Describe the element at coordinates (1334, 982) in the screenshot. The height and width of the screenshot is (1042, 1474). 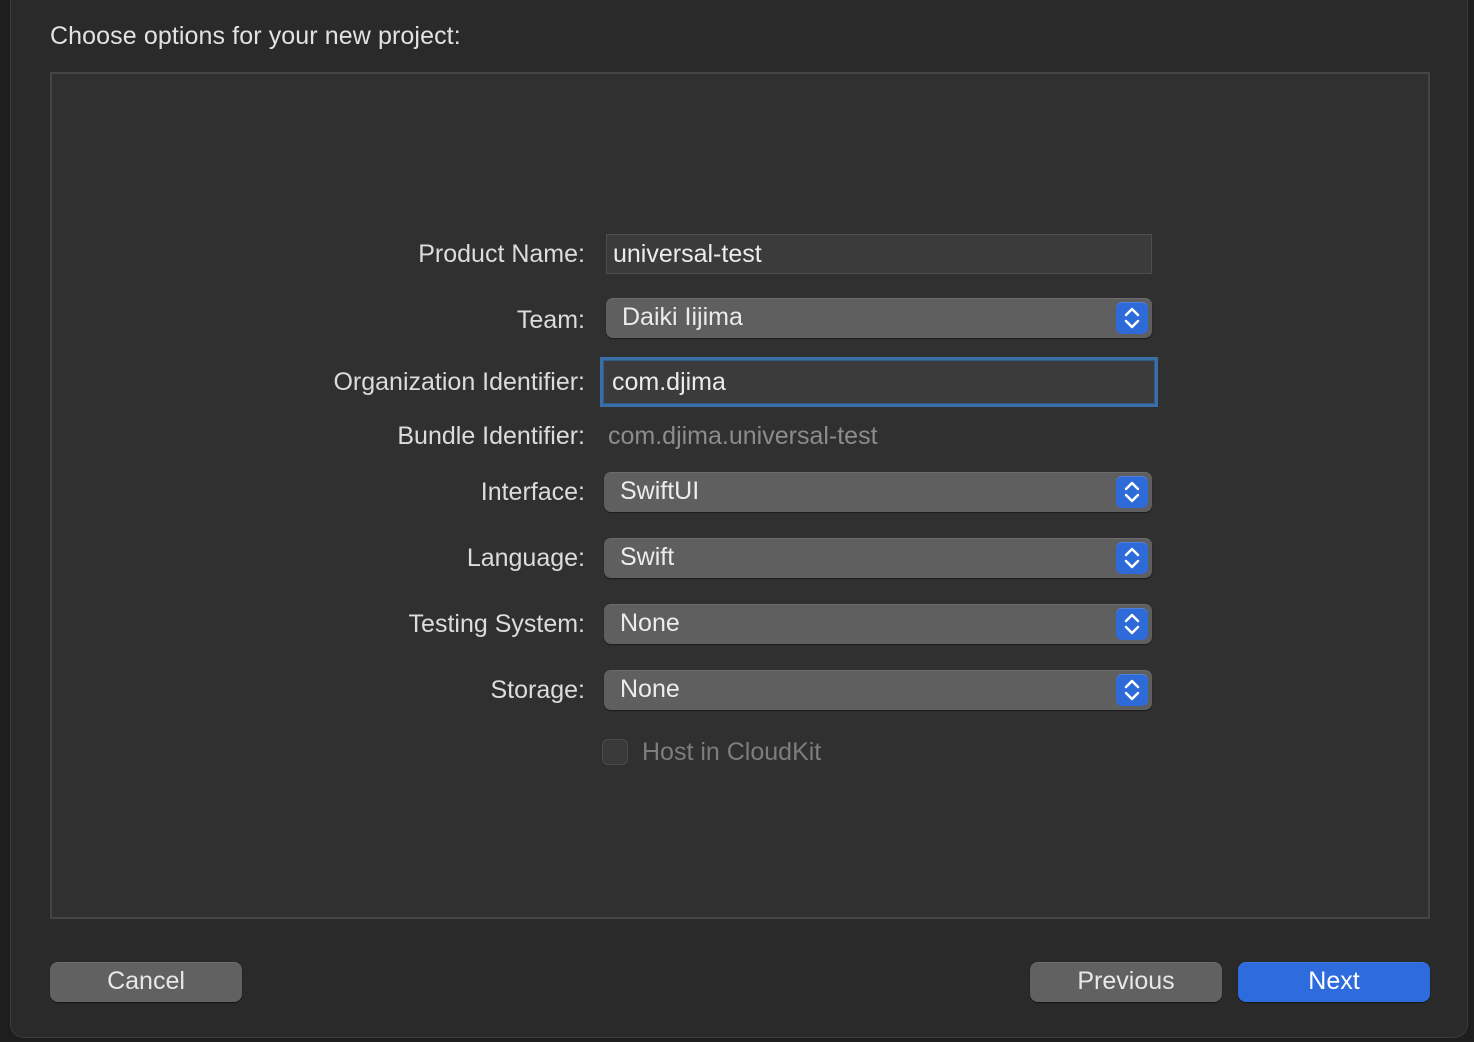
I see `next-button: Next` at that location.